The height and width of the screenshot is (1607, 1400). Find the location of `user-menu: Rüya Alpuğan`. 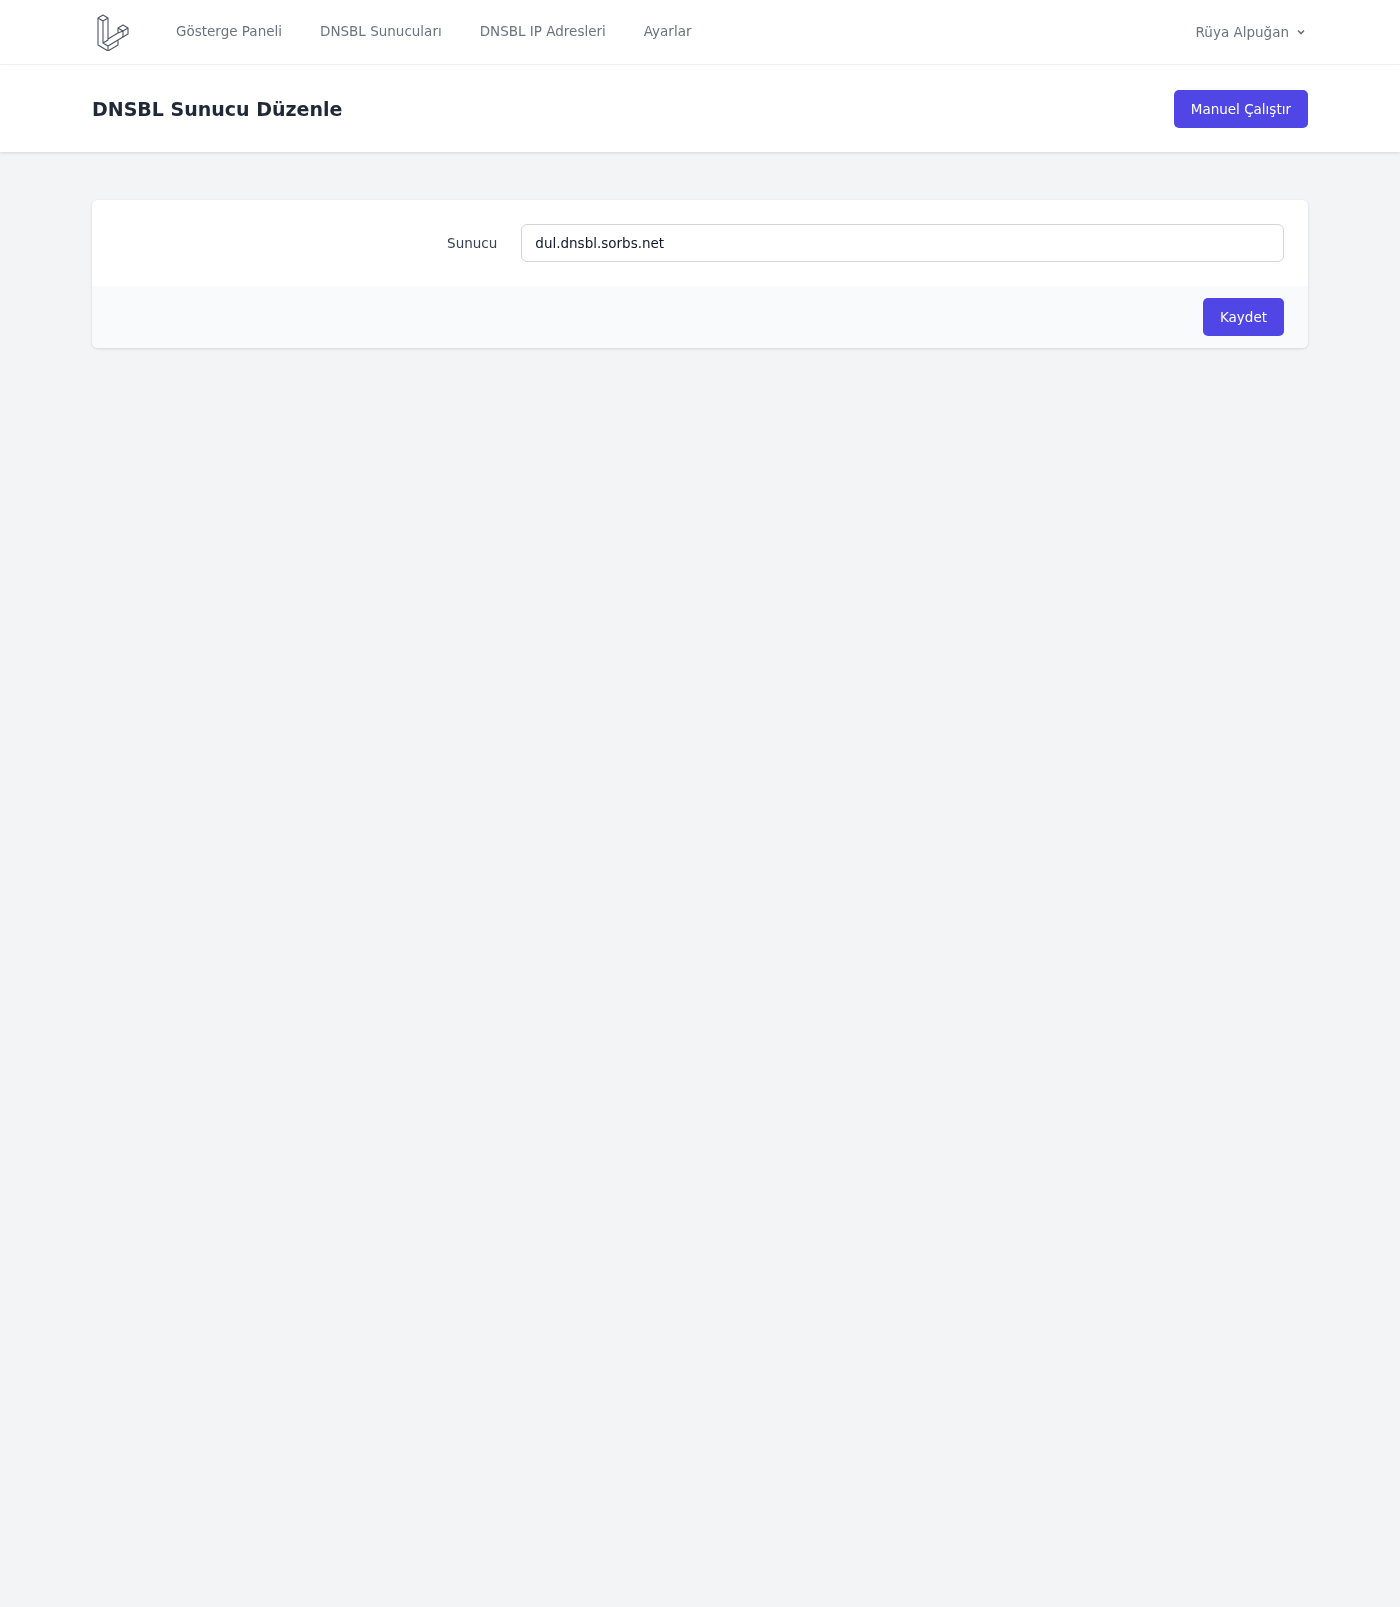

user-menu: Rüya Alpuğan is located at coordinates (1250, 32).